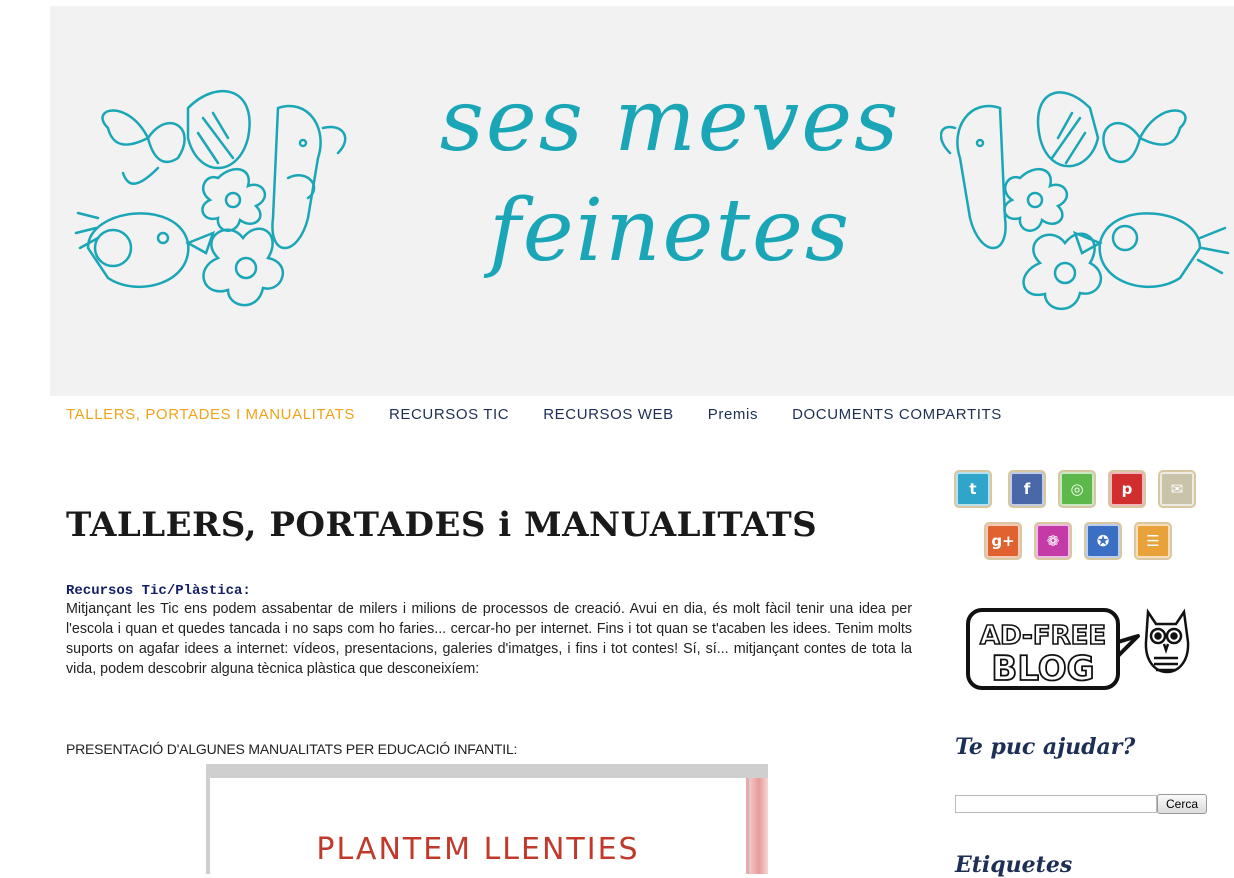  Describe the element at coordinates (158, 591) in the screenshot. I see `section-heading: Recursos Tic/Plàstica:` at that location.